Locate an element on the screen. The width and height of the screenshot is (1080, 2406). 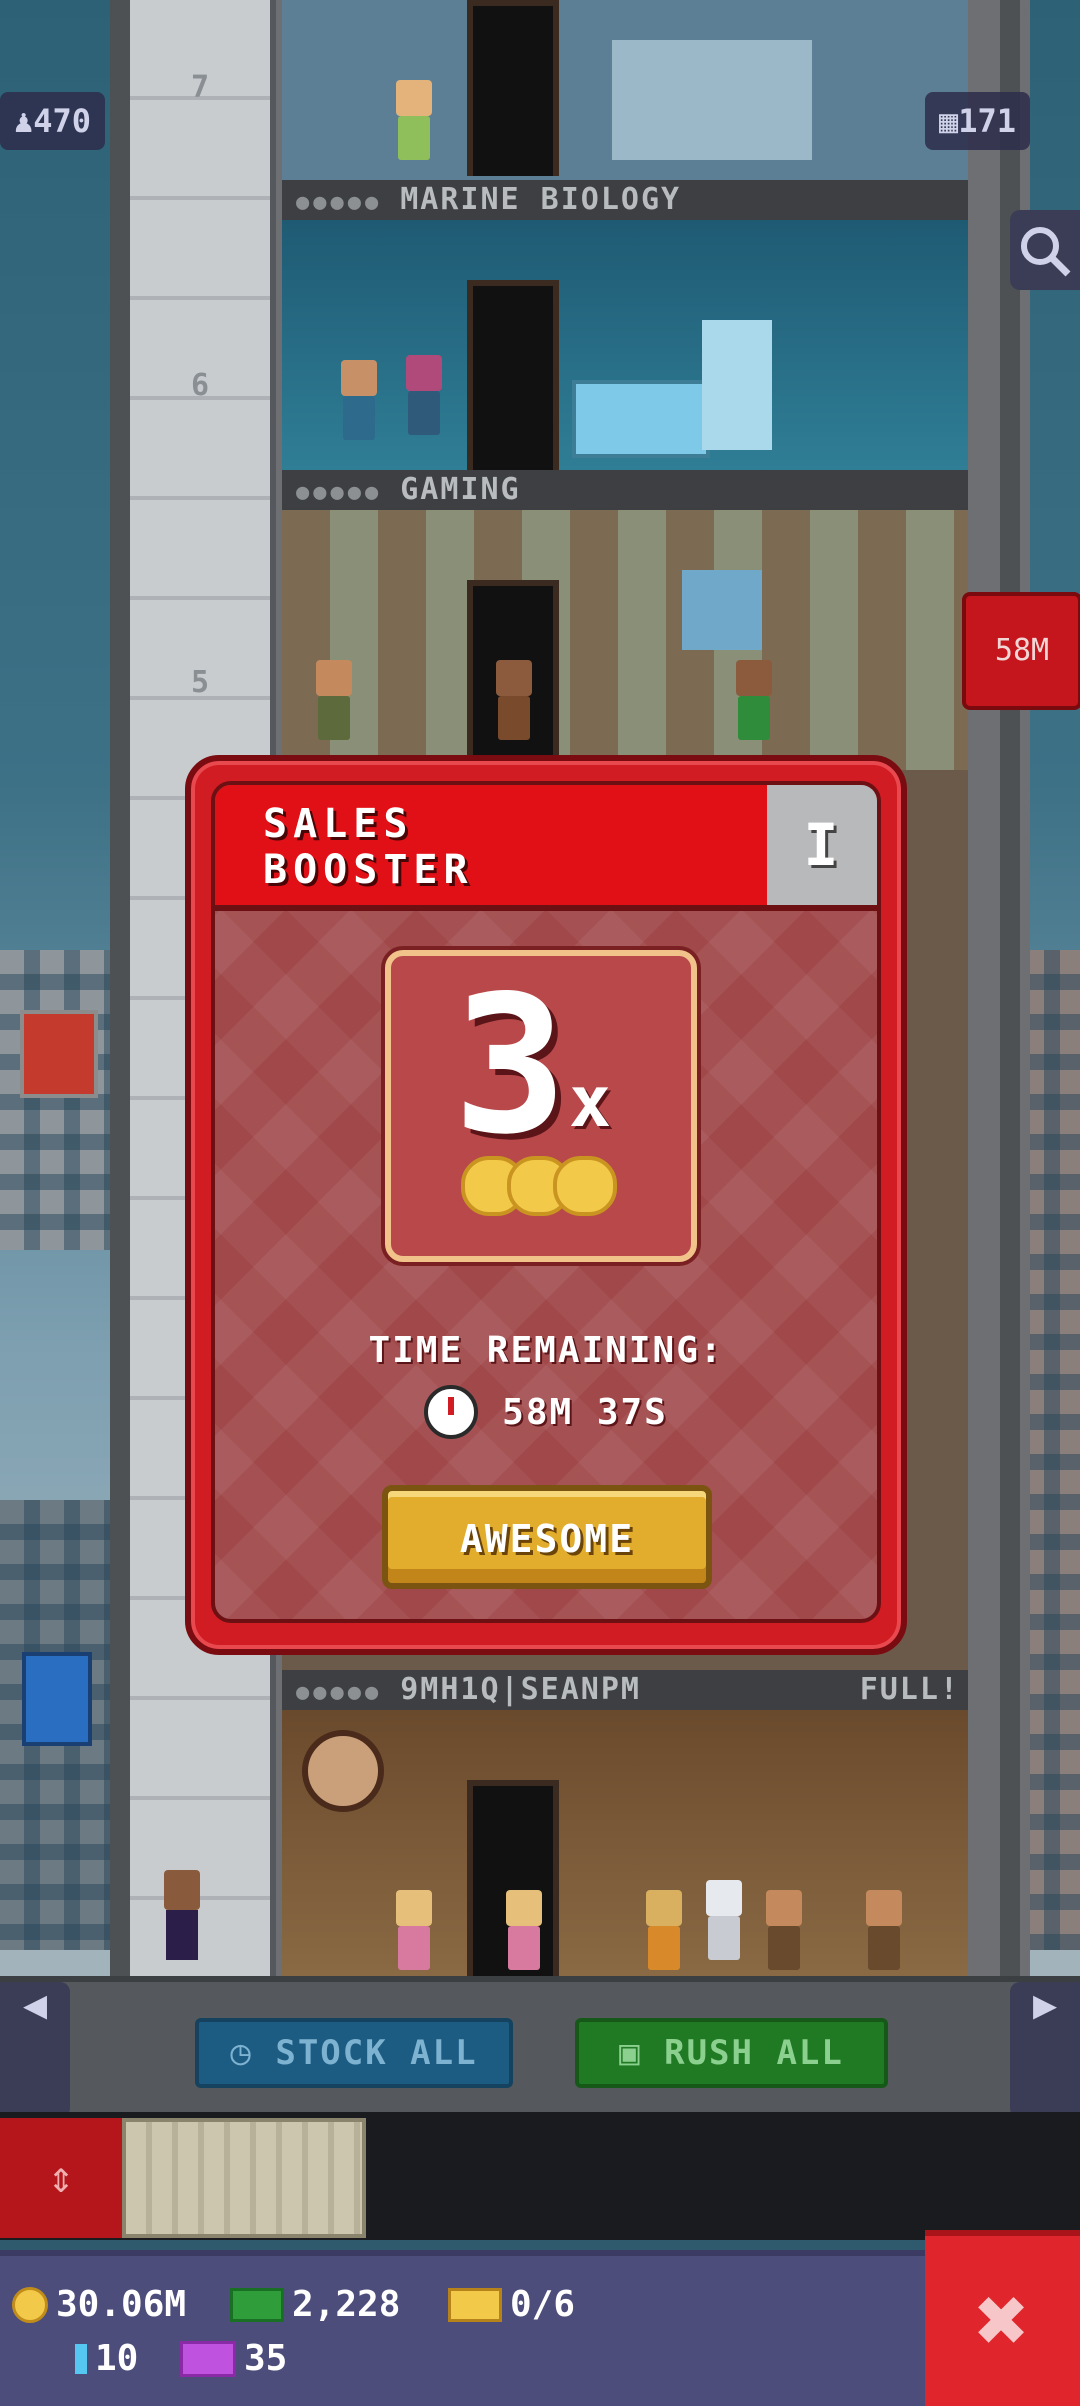
floor-marine-biology: ●●●●● MARINE BIOLOGY is located at coordinates (625, 325).